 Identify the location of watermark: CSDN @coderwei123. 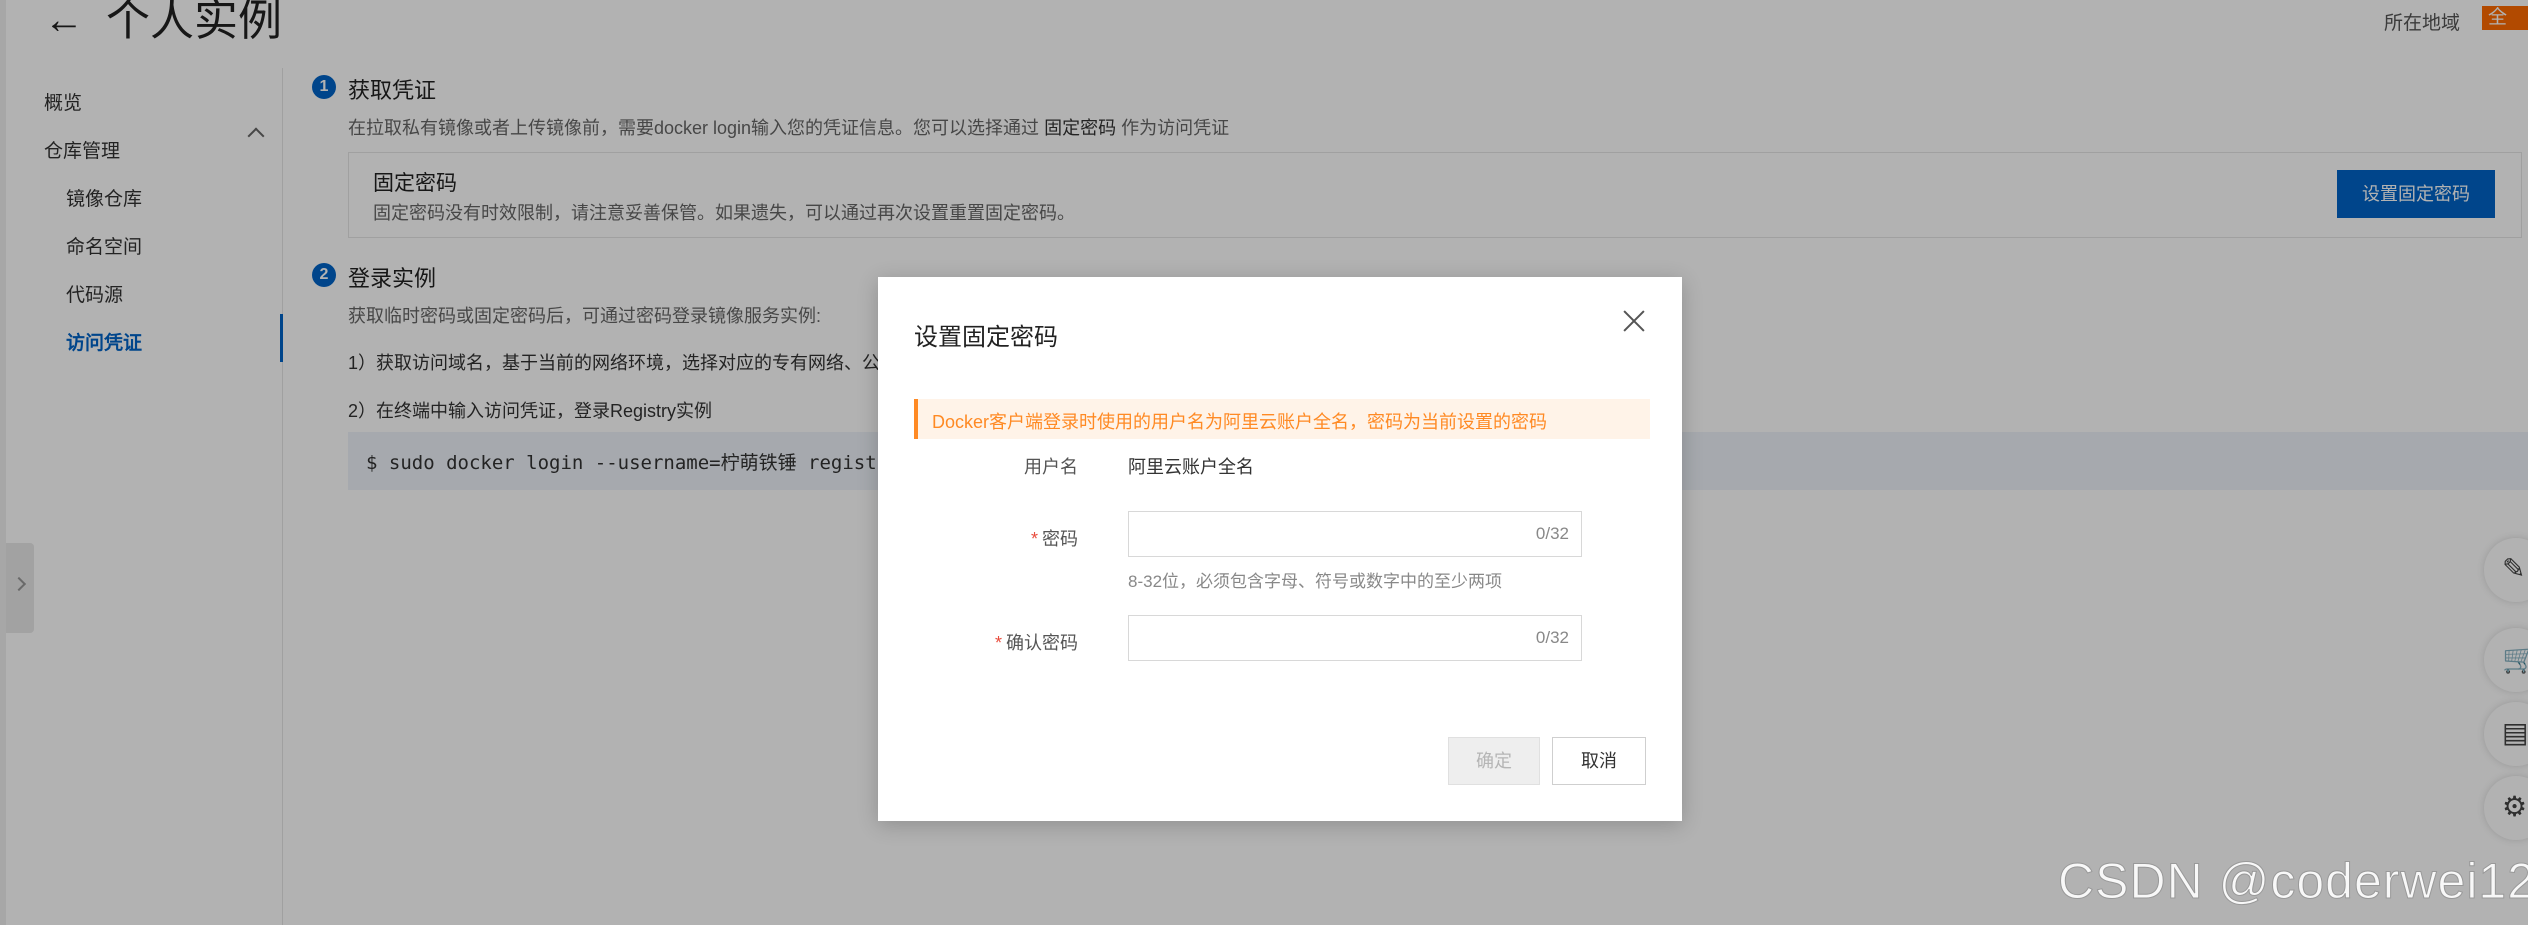
(2293, 881).